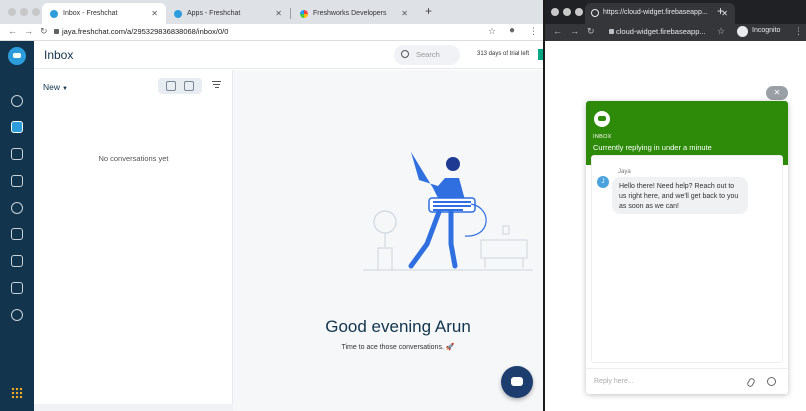 This screenshot has height=411, width=806. Describe the element at coordinates (17, 181) in the screenshot. I see `knowledge-base-icon` at that location.